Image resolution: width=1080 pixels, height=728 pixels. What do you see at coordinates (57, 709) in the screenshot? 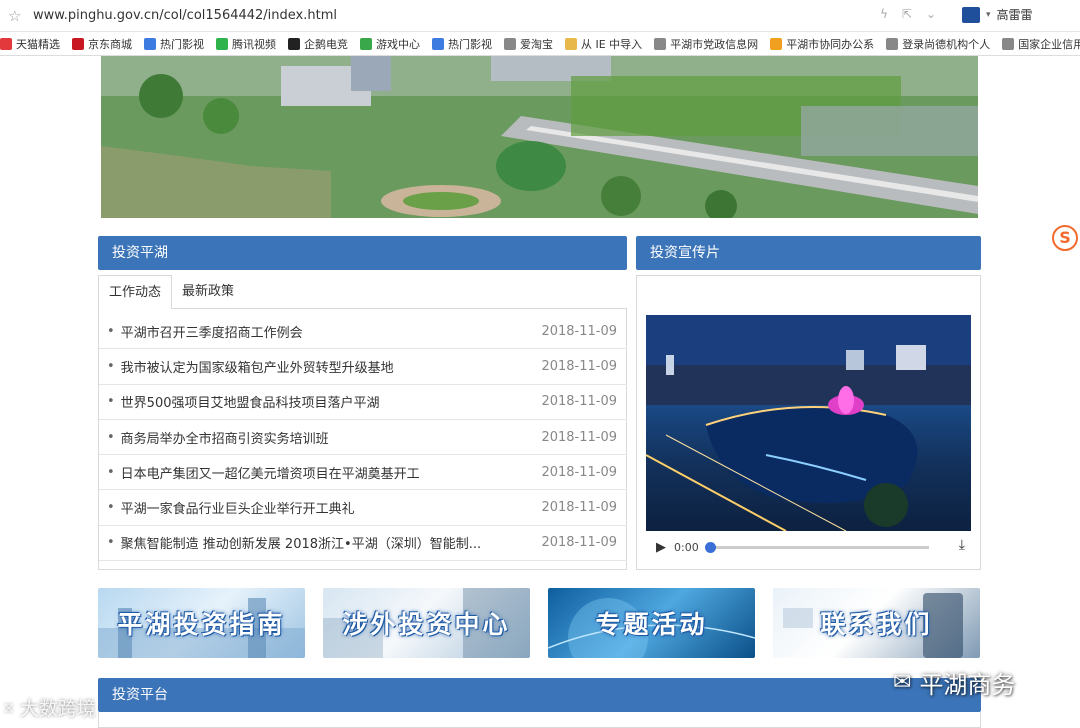
I see `watermark-left-text: 大数跨境` at bounding box center [57, 709].